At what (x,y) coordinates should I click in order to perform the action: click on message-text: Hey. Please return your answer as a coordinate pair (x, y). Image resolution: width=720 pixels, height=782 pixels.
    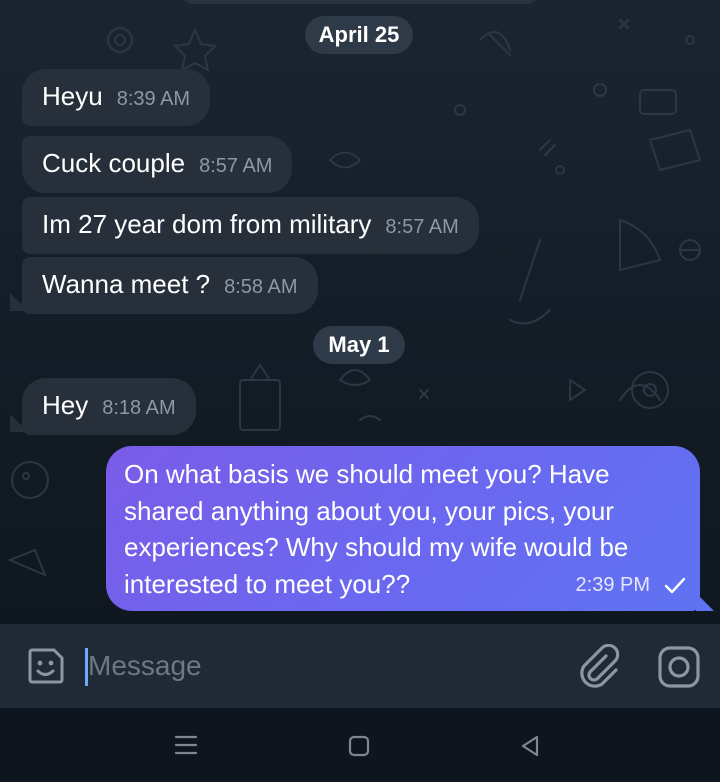
    Looking at the image, I should click on (65, 405).